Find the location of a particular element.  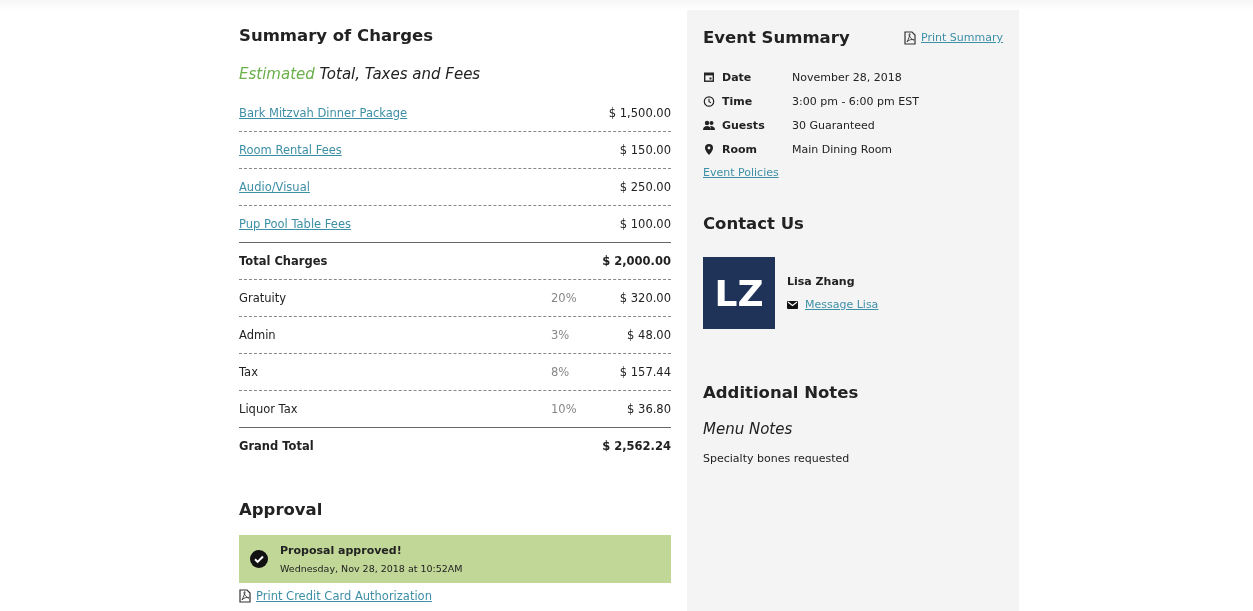

fee-label: Admin is located at coordinates (257, 335).